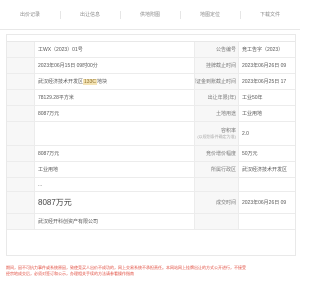 This screenshot has height=300, width=320. I want to click on table-row: 容积率 (以规划条件确定为准) 2.0, so click(151, 134).